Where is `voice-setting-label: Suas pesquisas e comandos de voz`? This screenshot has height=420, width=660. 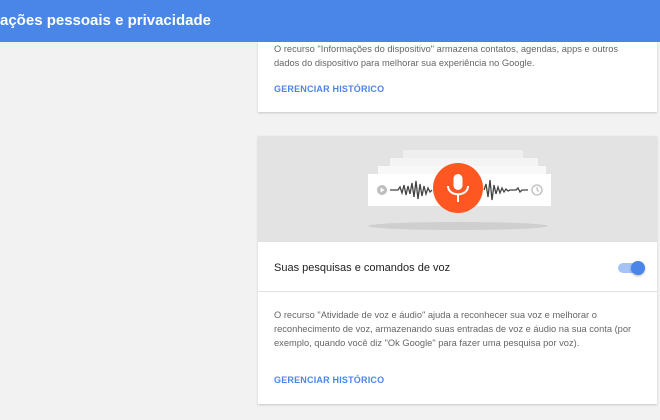
voice-setting-label: Suas pesquisas e comandos de voz is located at coordinates (362, 268).